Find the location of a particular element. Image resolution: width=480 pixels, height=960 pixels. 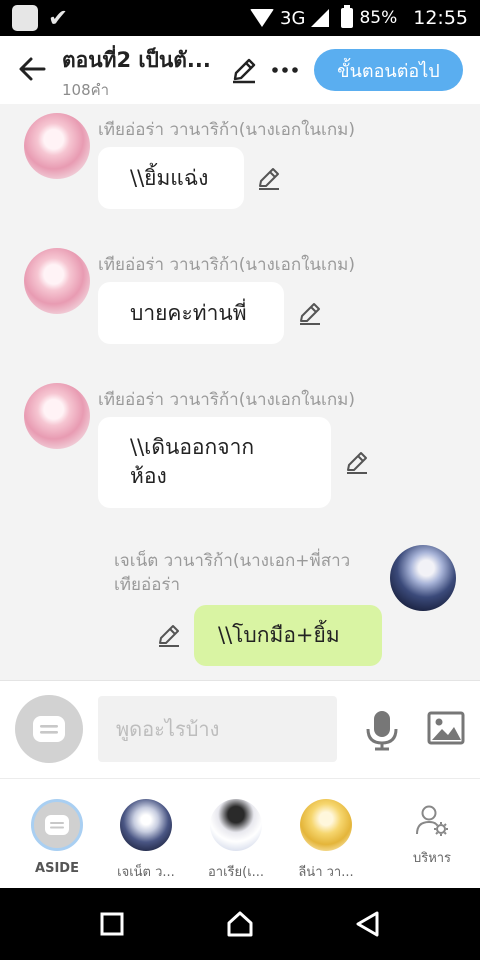

word-count: 108คำ is located at coordinates (86, 90).